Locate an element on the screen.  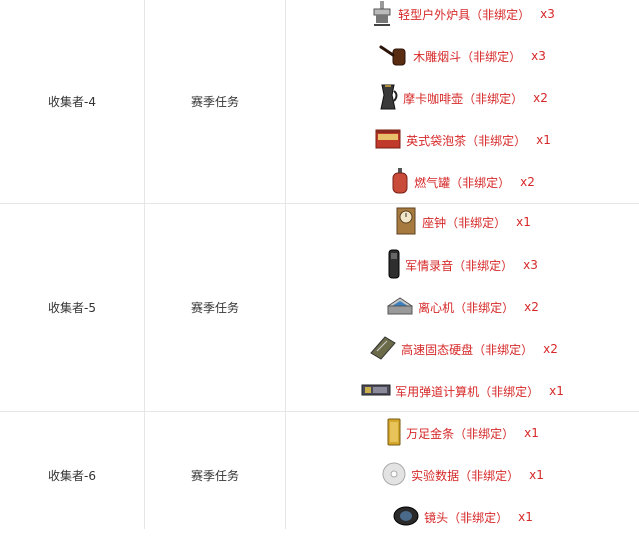
reward-item: 军用弹道计算机（非绑定） x1 is located at coordinates (462, 391).